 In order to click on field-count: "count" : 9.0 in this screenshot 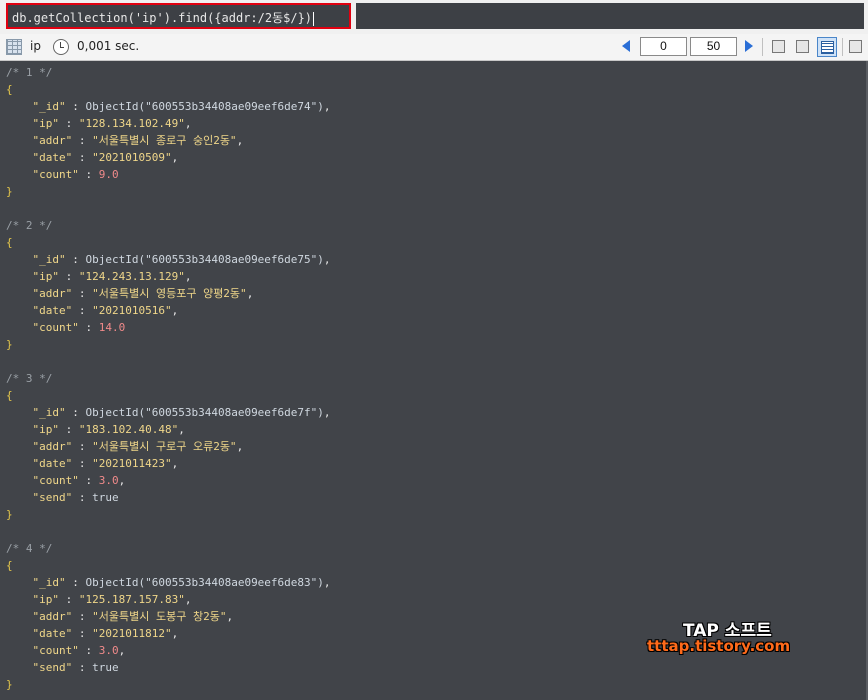, I will do `click(75, 174)`.